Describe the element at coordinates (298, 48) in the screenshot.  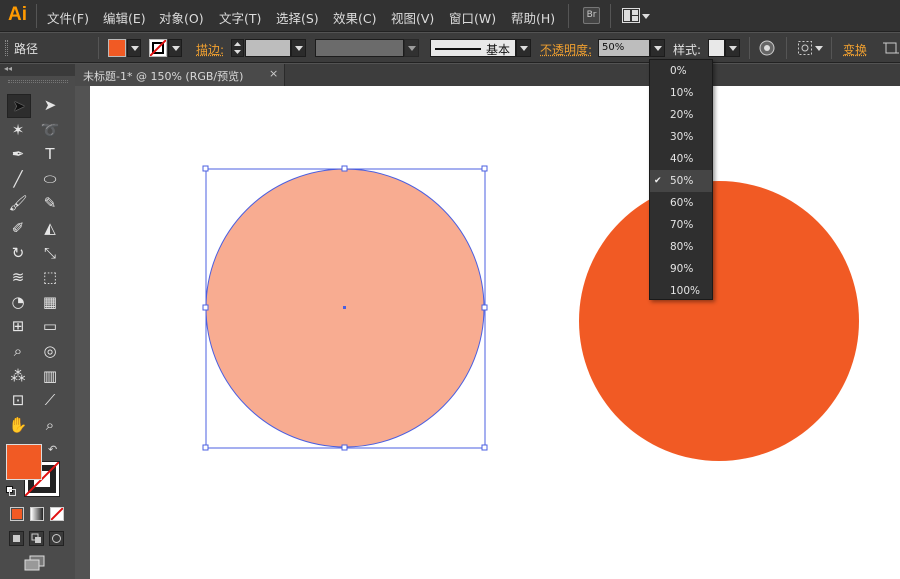
I see `stroke-weight-dropdown` at that location.